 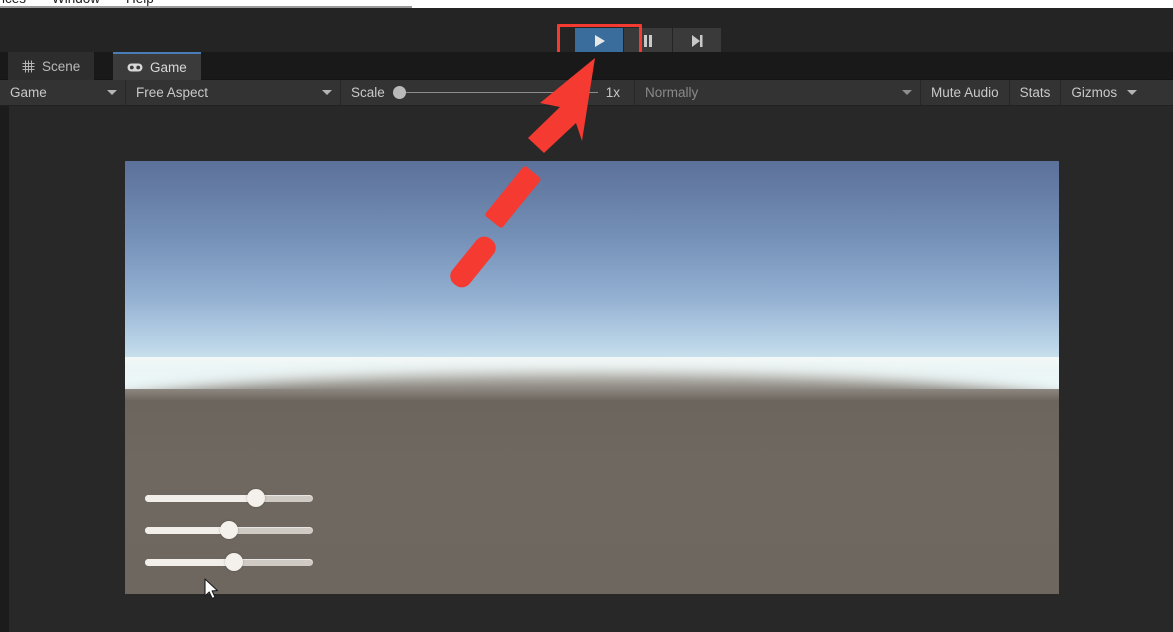 I want to click on scale-slider, so click(x=495, y=93).